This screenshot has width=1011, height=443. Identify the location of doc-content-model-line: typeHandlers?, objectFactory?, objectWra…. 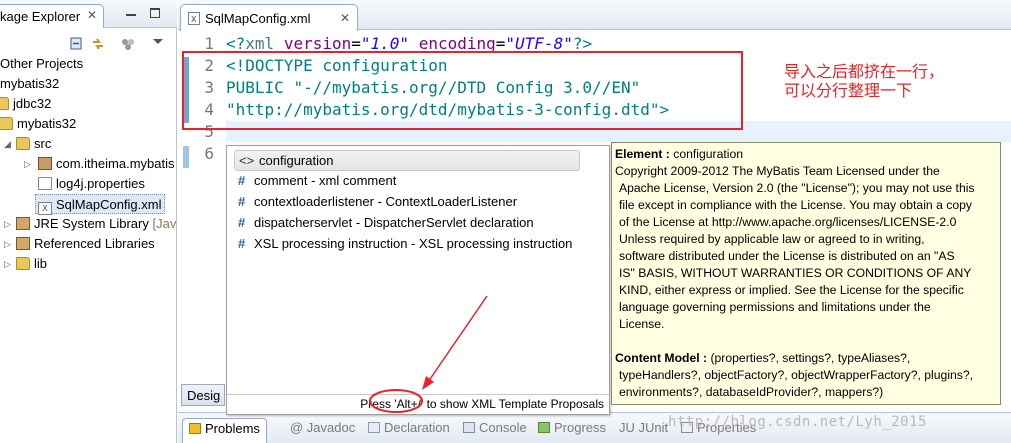
(796, 375).